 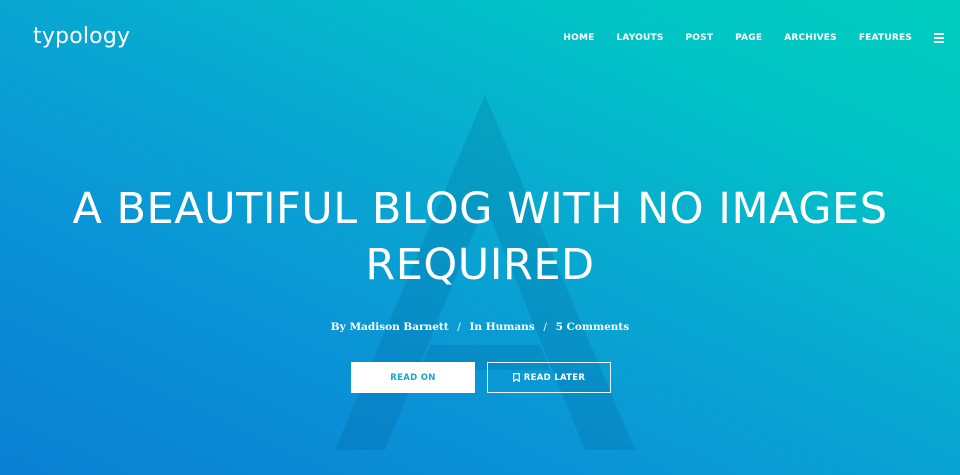 What do you see at coordinates (338, 327) in the screenshot?
I see `meta-by-prefix: By` at bounding box center [338, 327].